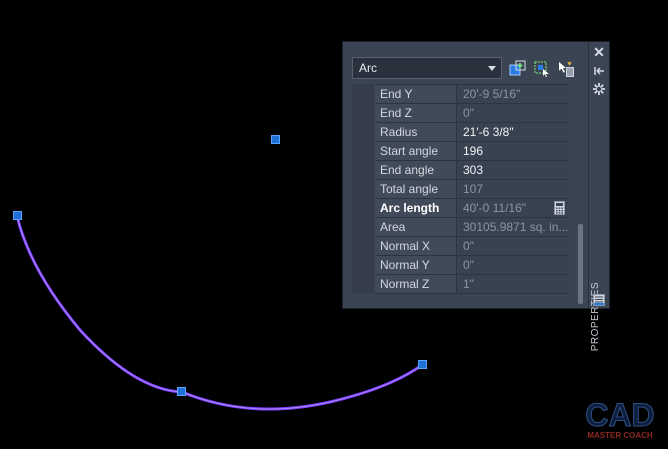 Image resolution: width=668 pixels, height=449 pixels. What do you see at coordinates (368, 68) in the screenshot?
I see `object-type-value: Arc` at bounding box center [368, 68].